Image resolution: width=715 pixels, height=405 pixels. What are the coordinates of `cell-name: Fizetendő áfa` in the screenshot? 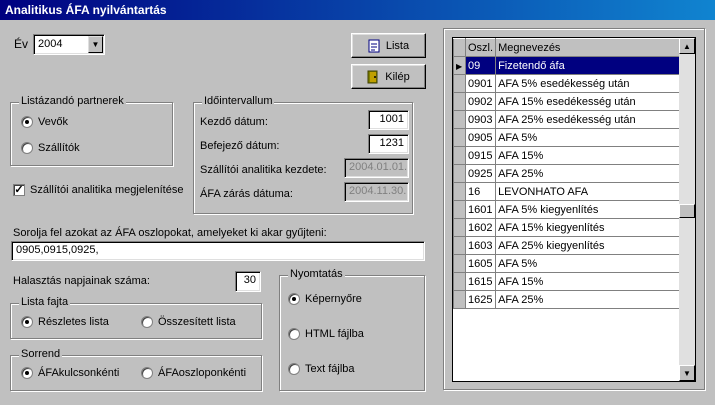 It's located at (588, 65).